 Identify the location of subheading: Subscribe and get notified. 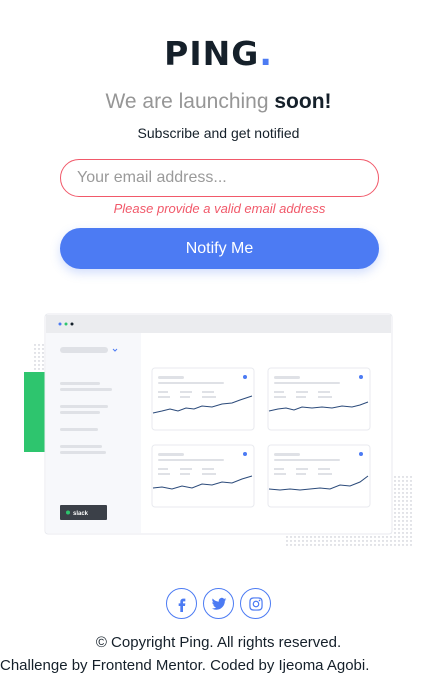
(218, 133).